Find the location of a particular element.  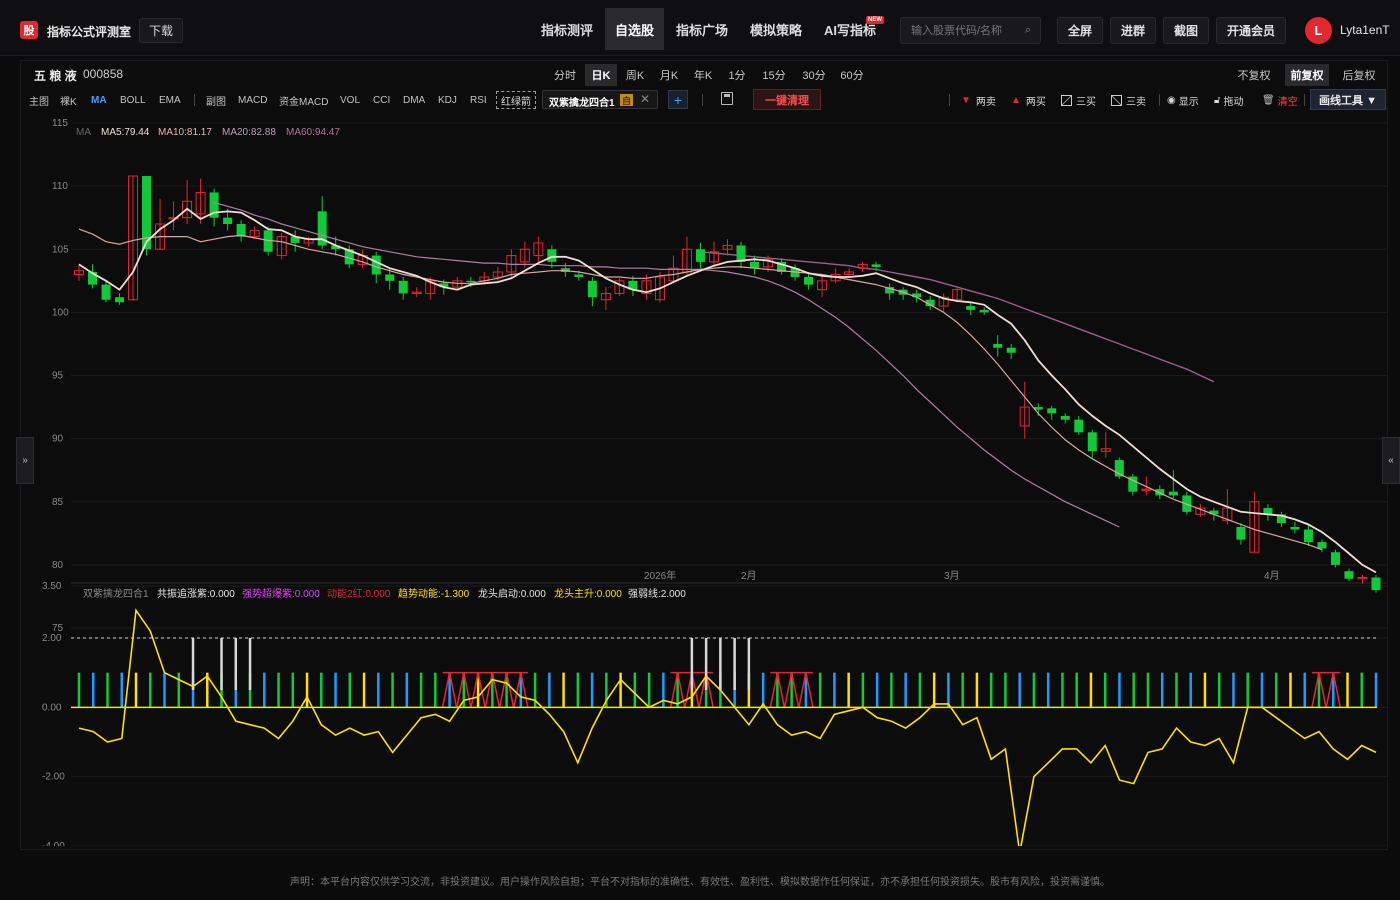

draw-two-sell: ▼ 两卖 is located at coordinates (978, 100).